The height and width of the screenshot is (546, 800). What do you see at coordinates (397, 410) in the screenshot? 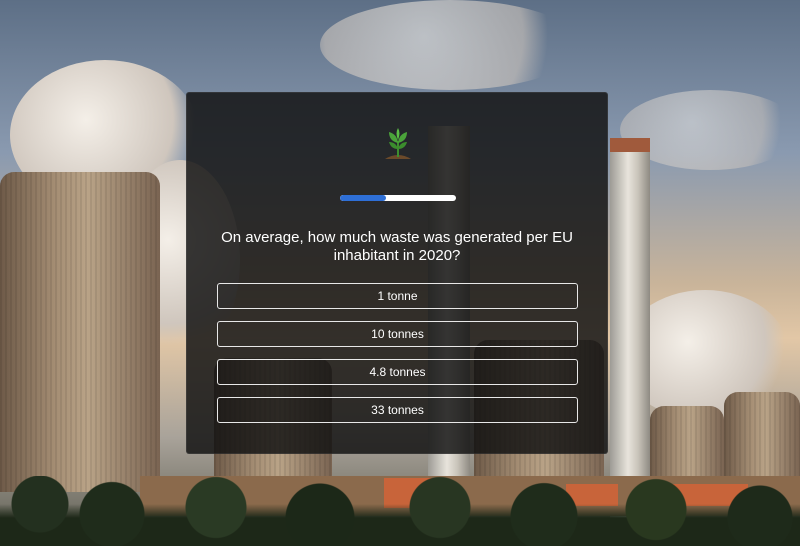
I see `answer-option-4: 33 tonnes` at bounding box center [397, 410].